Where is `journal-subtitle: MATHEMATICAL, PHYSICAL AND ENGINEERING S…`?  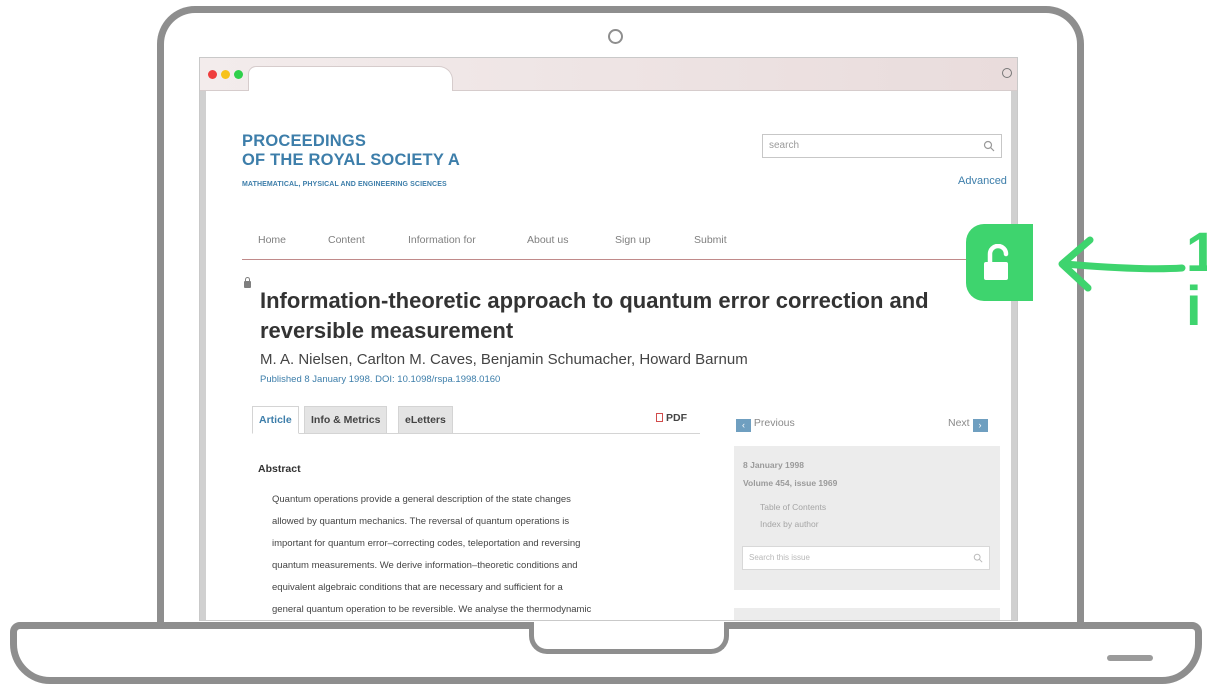 journal-subtitle: MATHEMATICAL, PHYSICAL AND ENGINEERING S… is located at coordinates (344, 184).